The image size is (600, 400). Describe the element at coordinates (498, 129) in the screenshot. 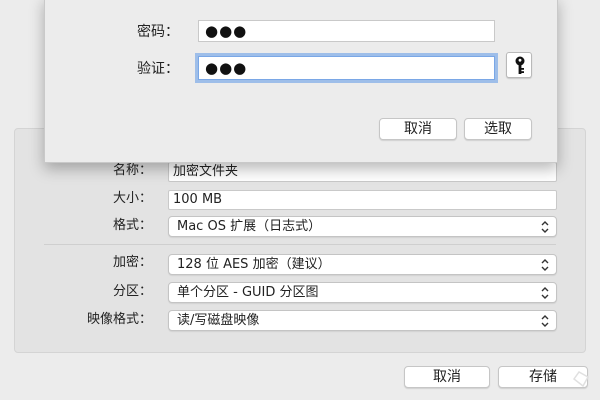

I see `choose-button: 选取` at that location.